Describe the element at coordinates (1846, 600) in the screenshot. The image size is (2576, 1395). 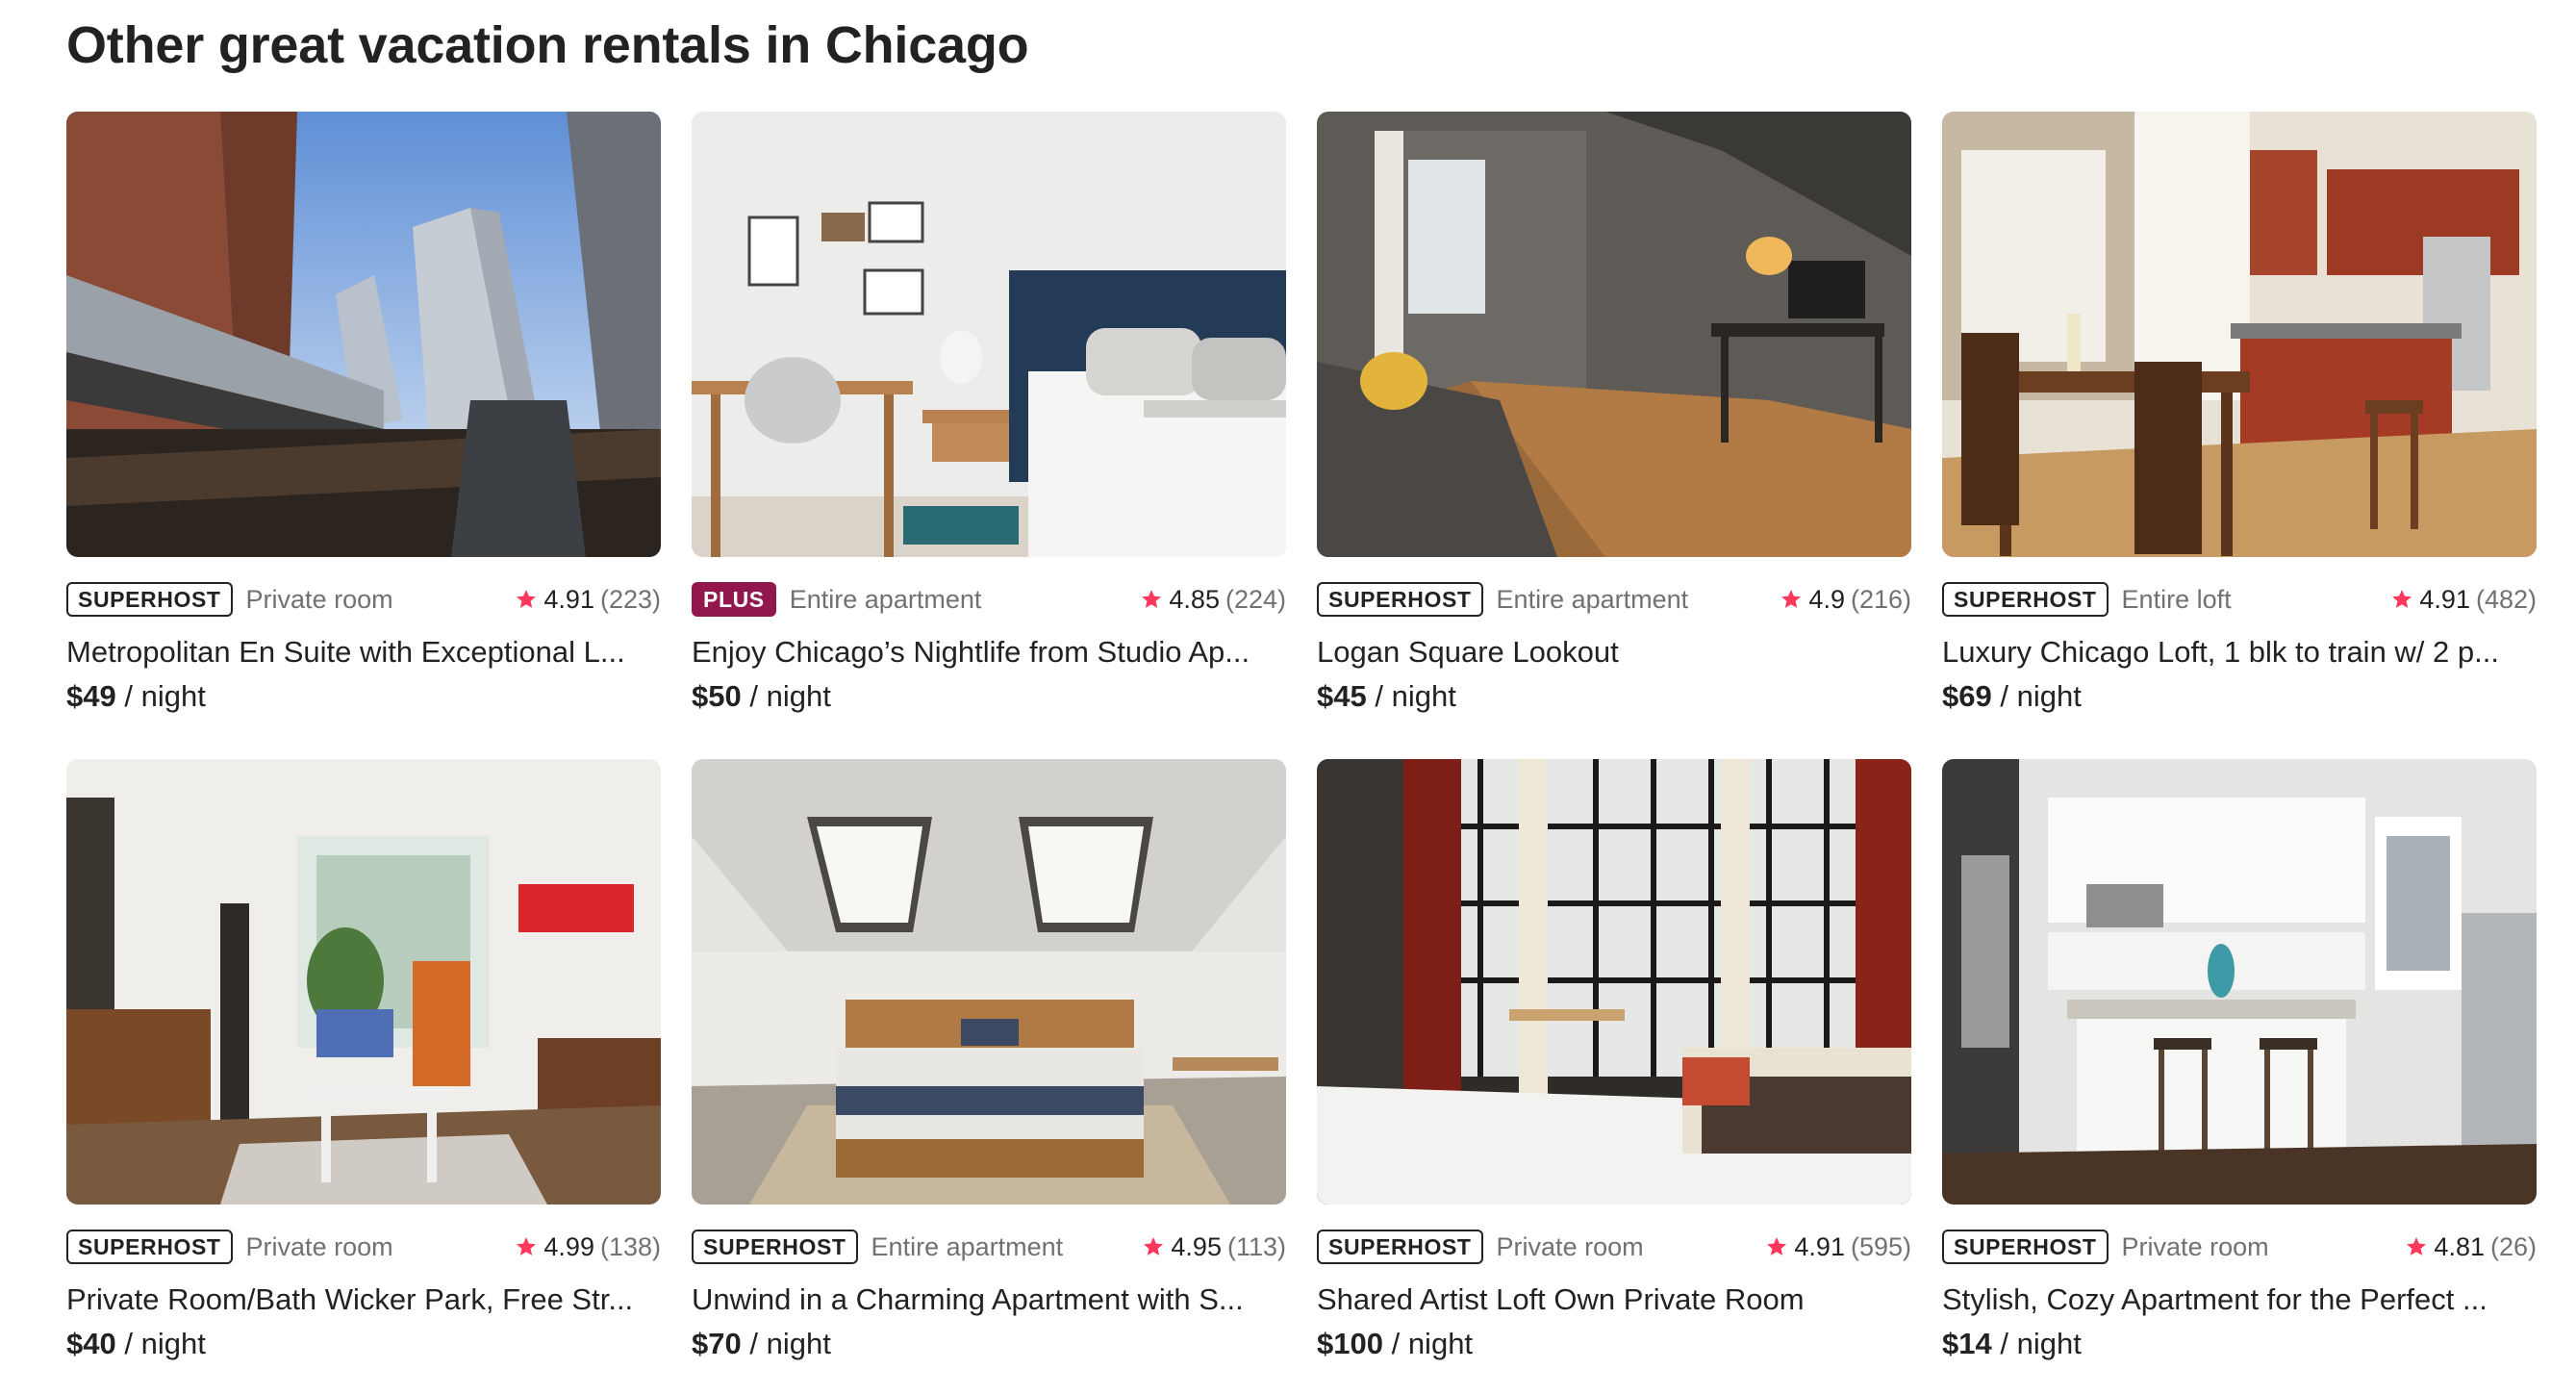
I see `rating: 4.9 (216)` at that location.